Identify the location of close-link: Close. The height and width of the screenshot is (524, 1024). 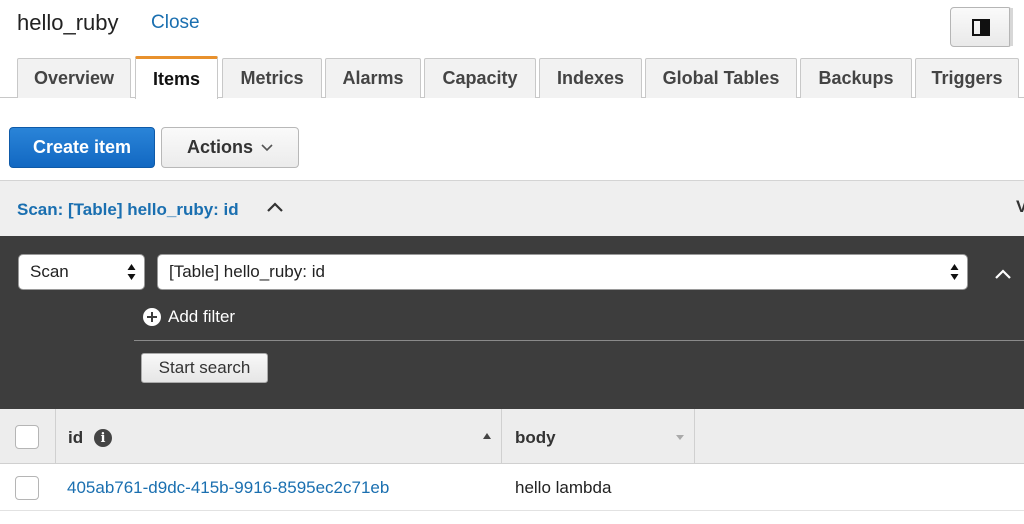
(175, 23).